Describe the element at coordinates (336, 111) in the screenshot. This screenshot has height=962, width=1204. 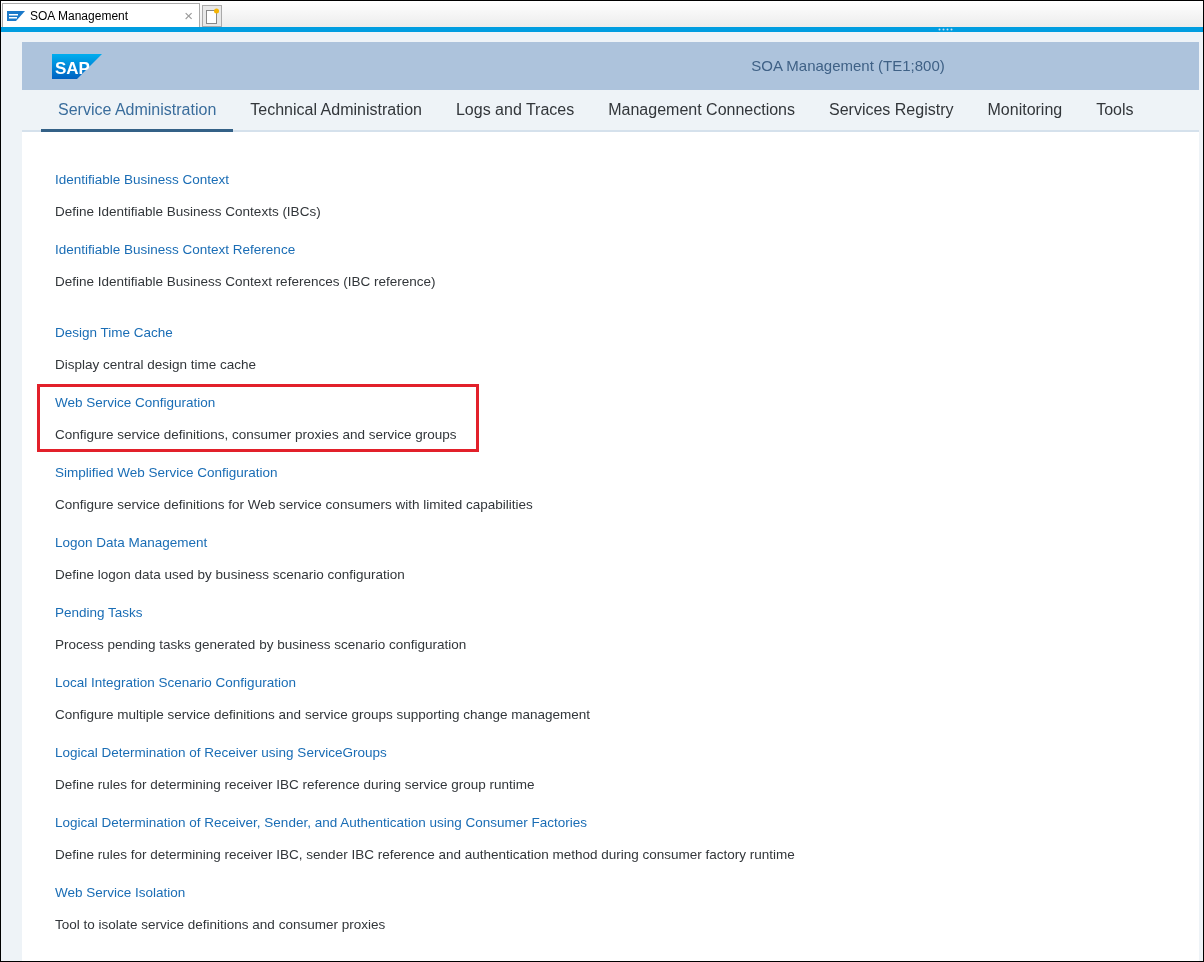
I see `nav-tab: Technical Administration` at that location.